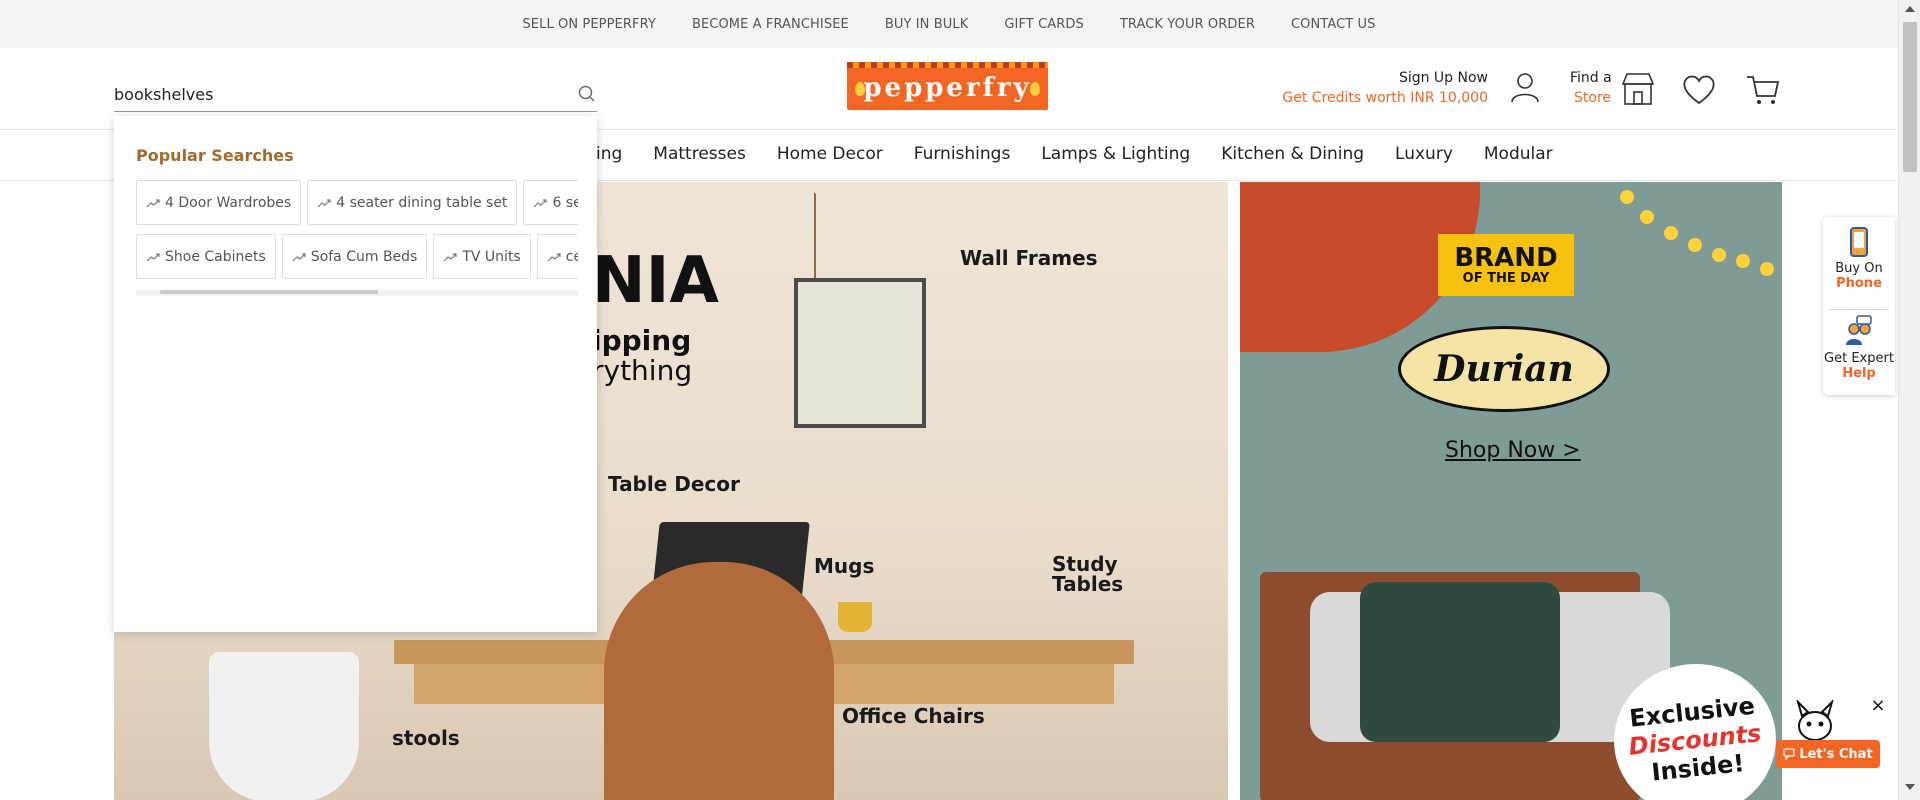 This screenshot has height=800, width=1920. What do you see at coordinates (1661, 242) in the screenshot?
I see `string-lights` at bounding box center [1661, 242].